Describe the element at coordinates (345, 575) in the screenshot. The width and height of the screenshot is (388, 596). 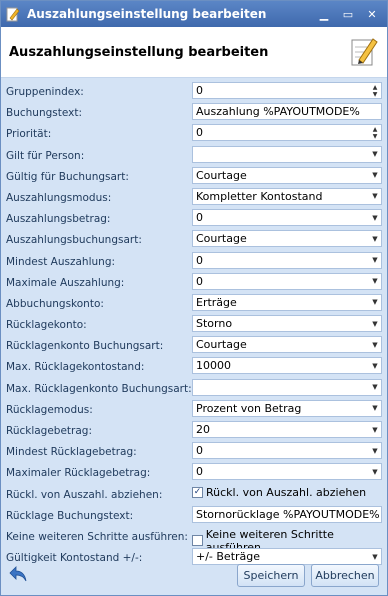
I see `cancel-button: Abbrechen` at that location.